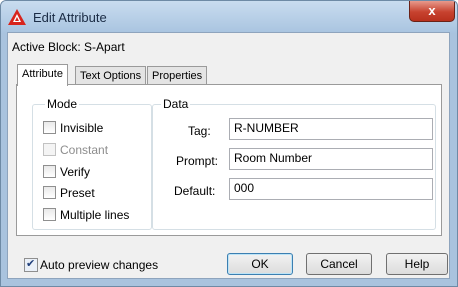  What do you see at coordinates (176, 104) in the screenshot?
I see `data-group-title: Data` at bounding box center [176, 104].